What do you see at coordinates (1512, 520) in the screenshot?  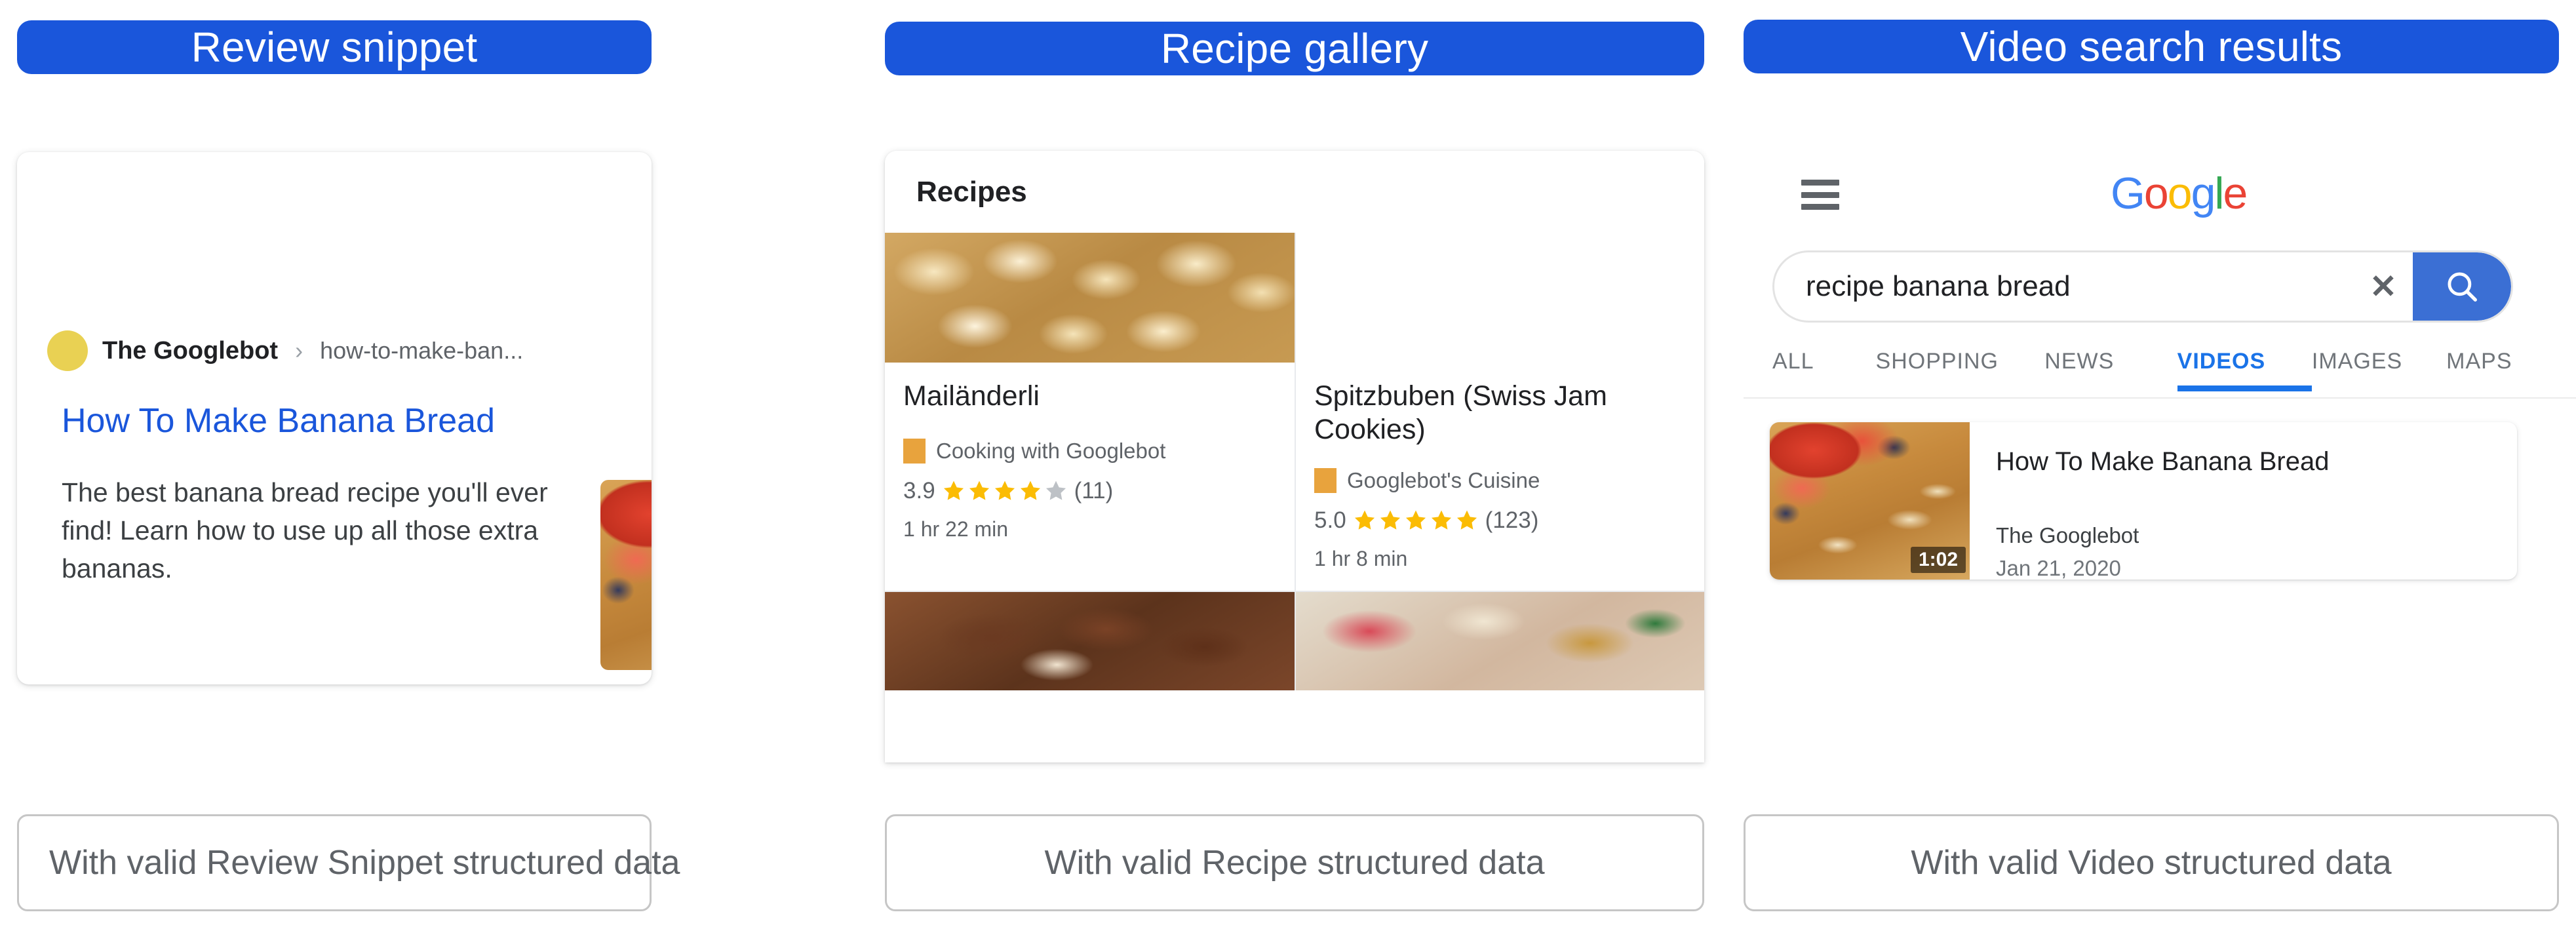 I see `recipe-rating-count: (123)` at bounding box center [1512, 520].